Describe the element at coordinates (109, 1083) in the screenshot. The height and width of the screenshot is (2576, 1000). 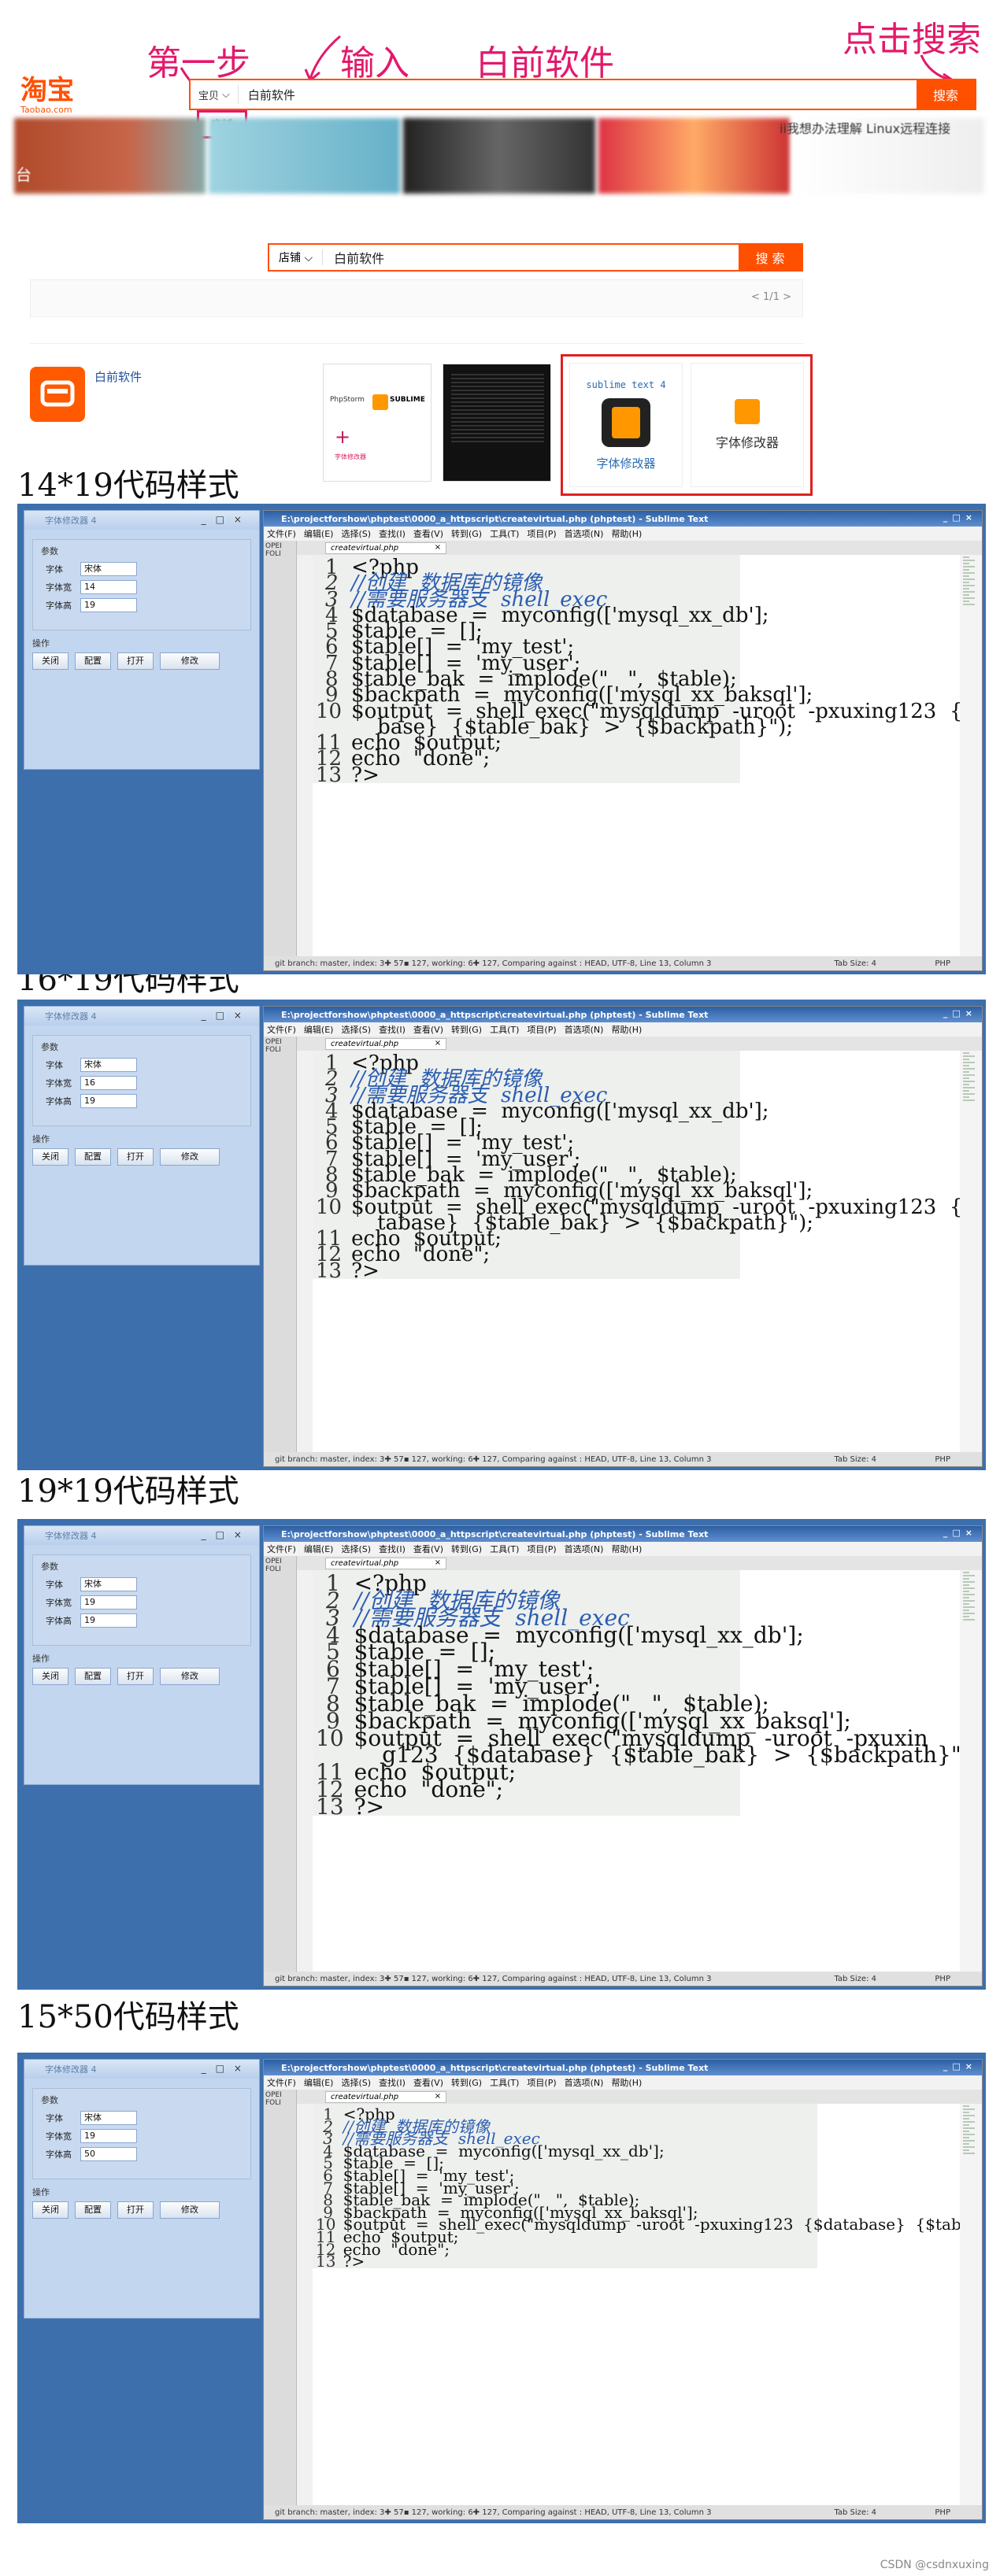
I see `font-width-input: 16` at that location.